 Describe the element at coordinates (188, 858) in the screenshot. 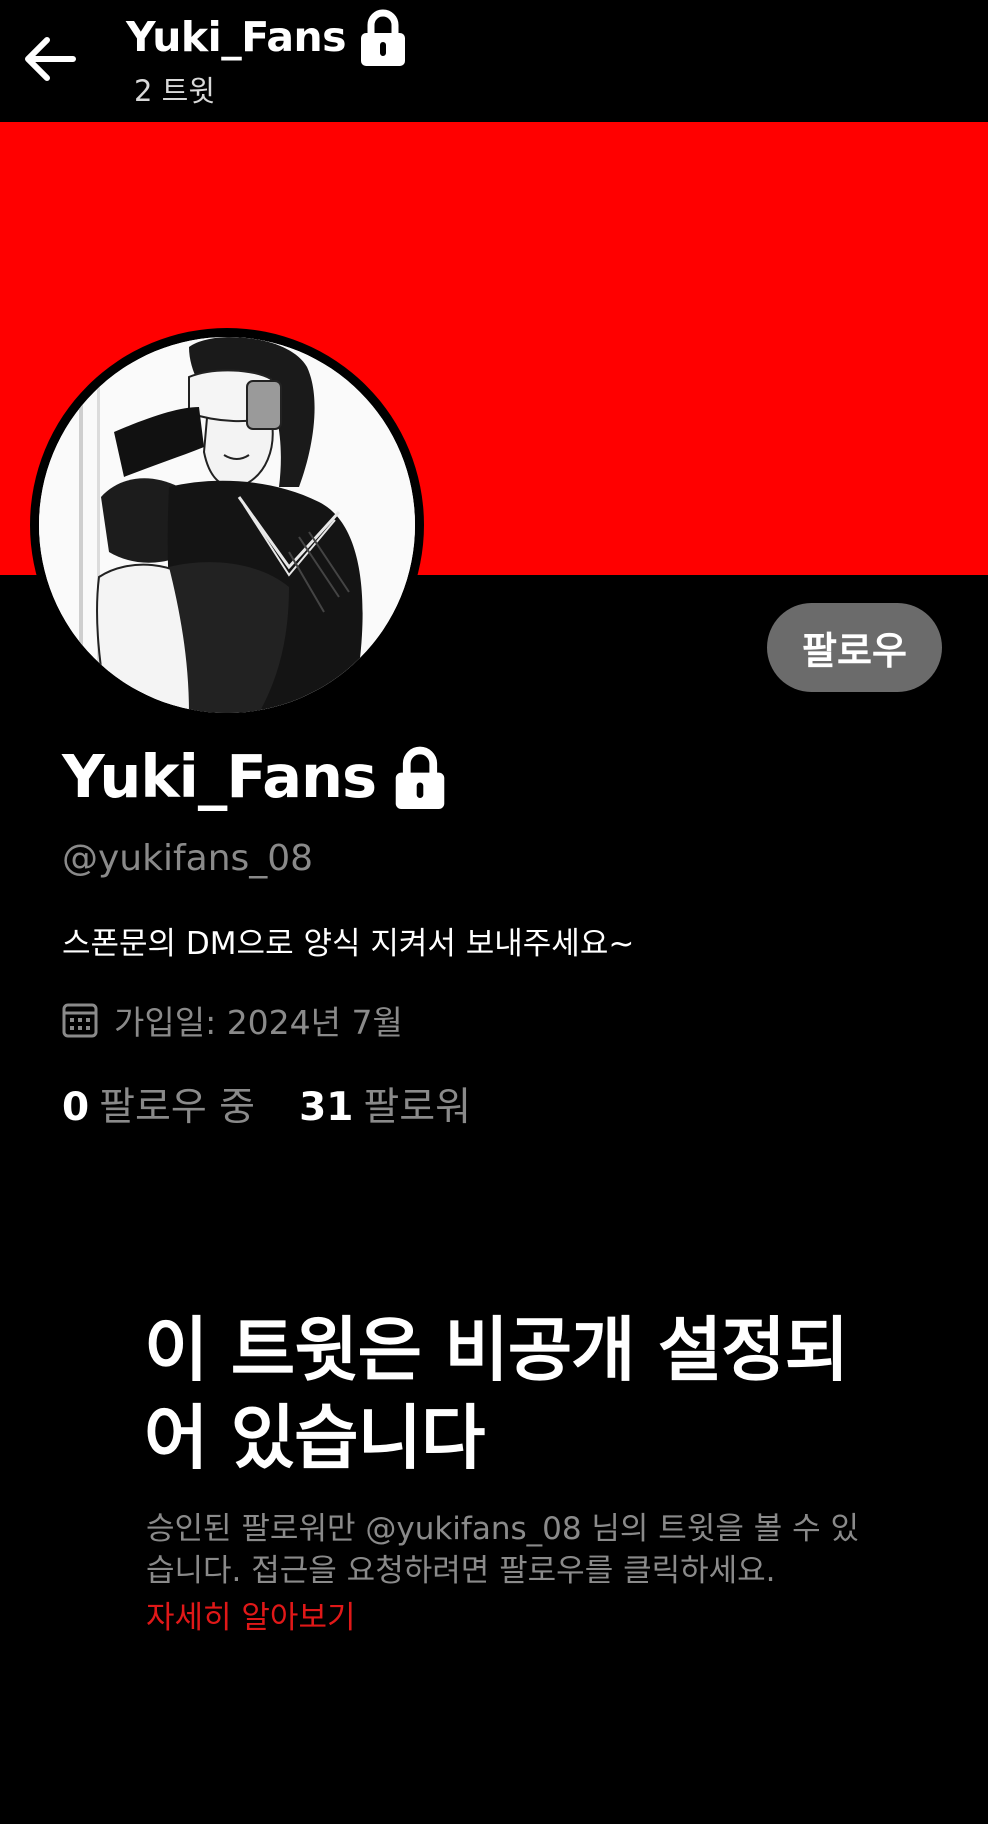

I see `profile-handle: @yukifans_08` at that location.